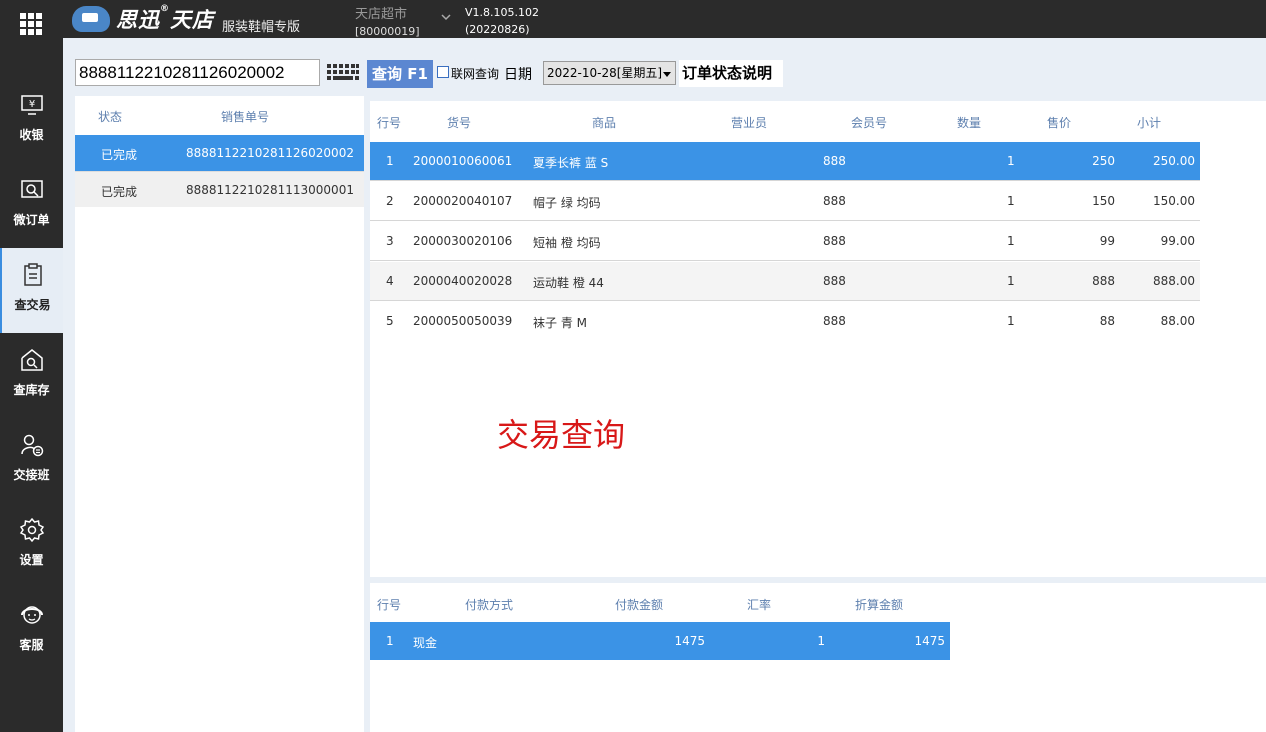  Describe the element at coordinates (1103, 281) in the screenshot. I see `cell-price: 888` at that location.